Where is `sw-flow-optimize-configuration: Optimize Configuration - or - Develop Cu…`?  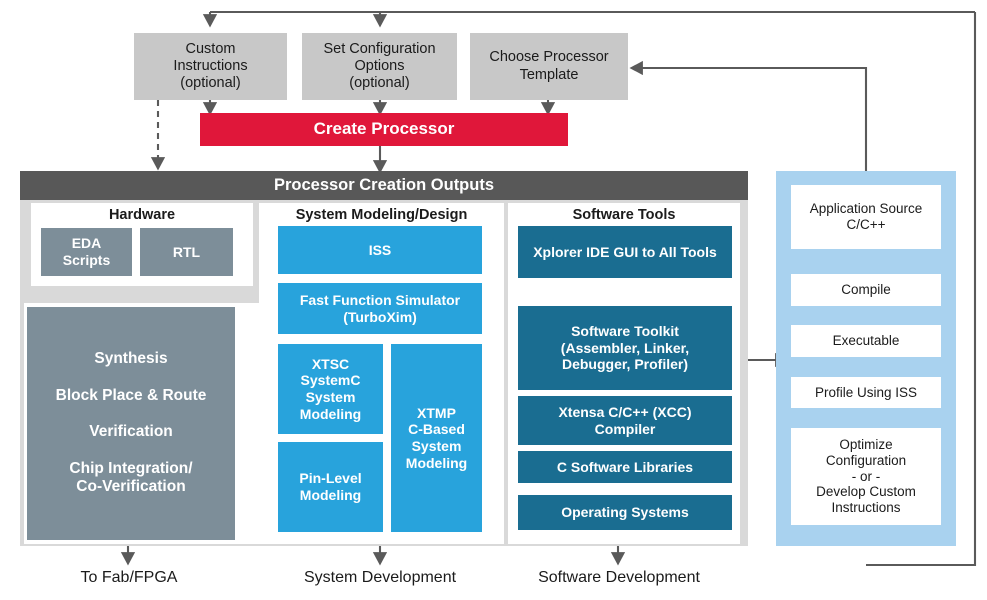
sw-flow-optimize-configuration: Optimize Configuration - or - Develop Cu… is located at coordinates (866, 476).